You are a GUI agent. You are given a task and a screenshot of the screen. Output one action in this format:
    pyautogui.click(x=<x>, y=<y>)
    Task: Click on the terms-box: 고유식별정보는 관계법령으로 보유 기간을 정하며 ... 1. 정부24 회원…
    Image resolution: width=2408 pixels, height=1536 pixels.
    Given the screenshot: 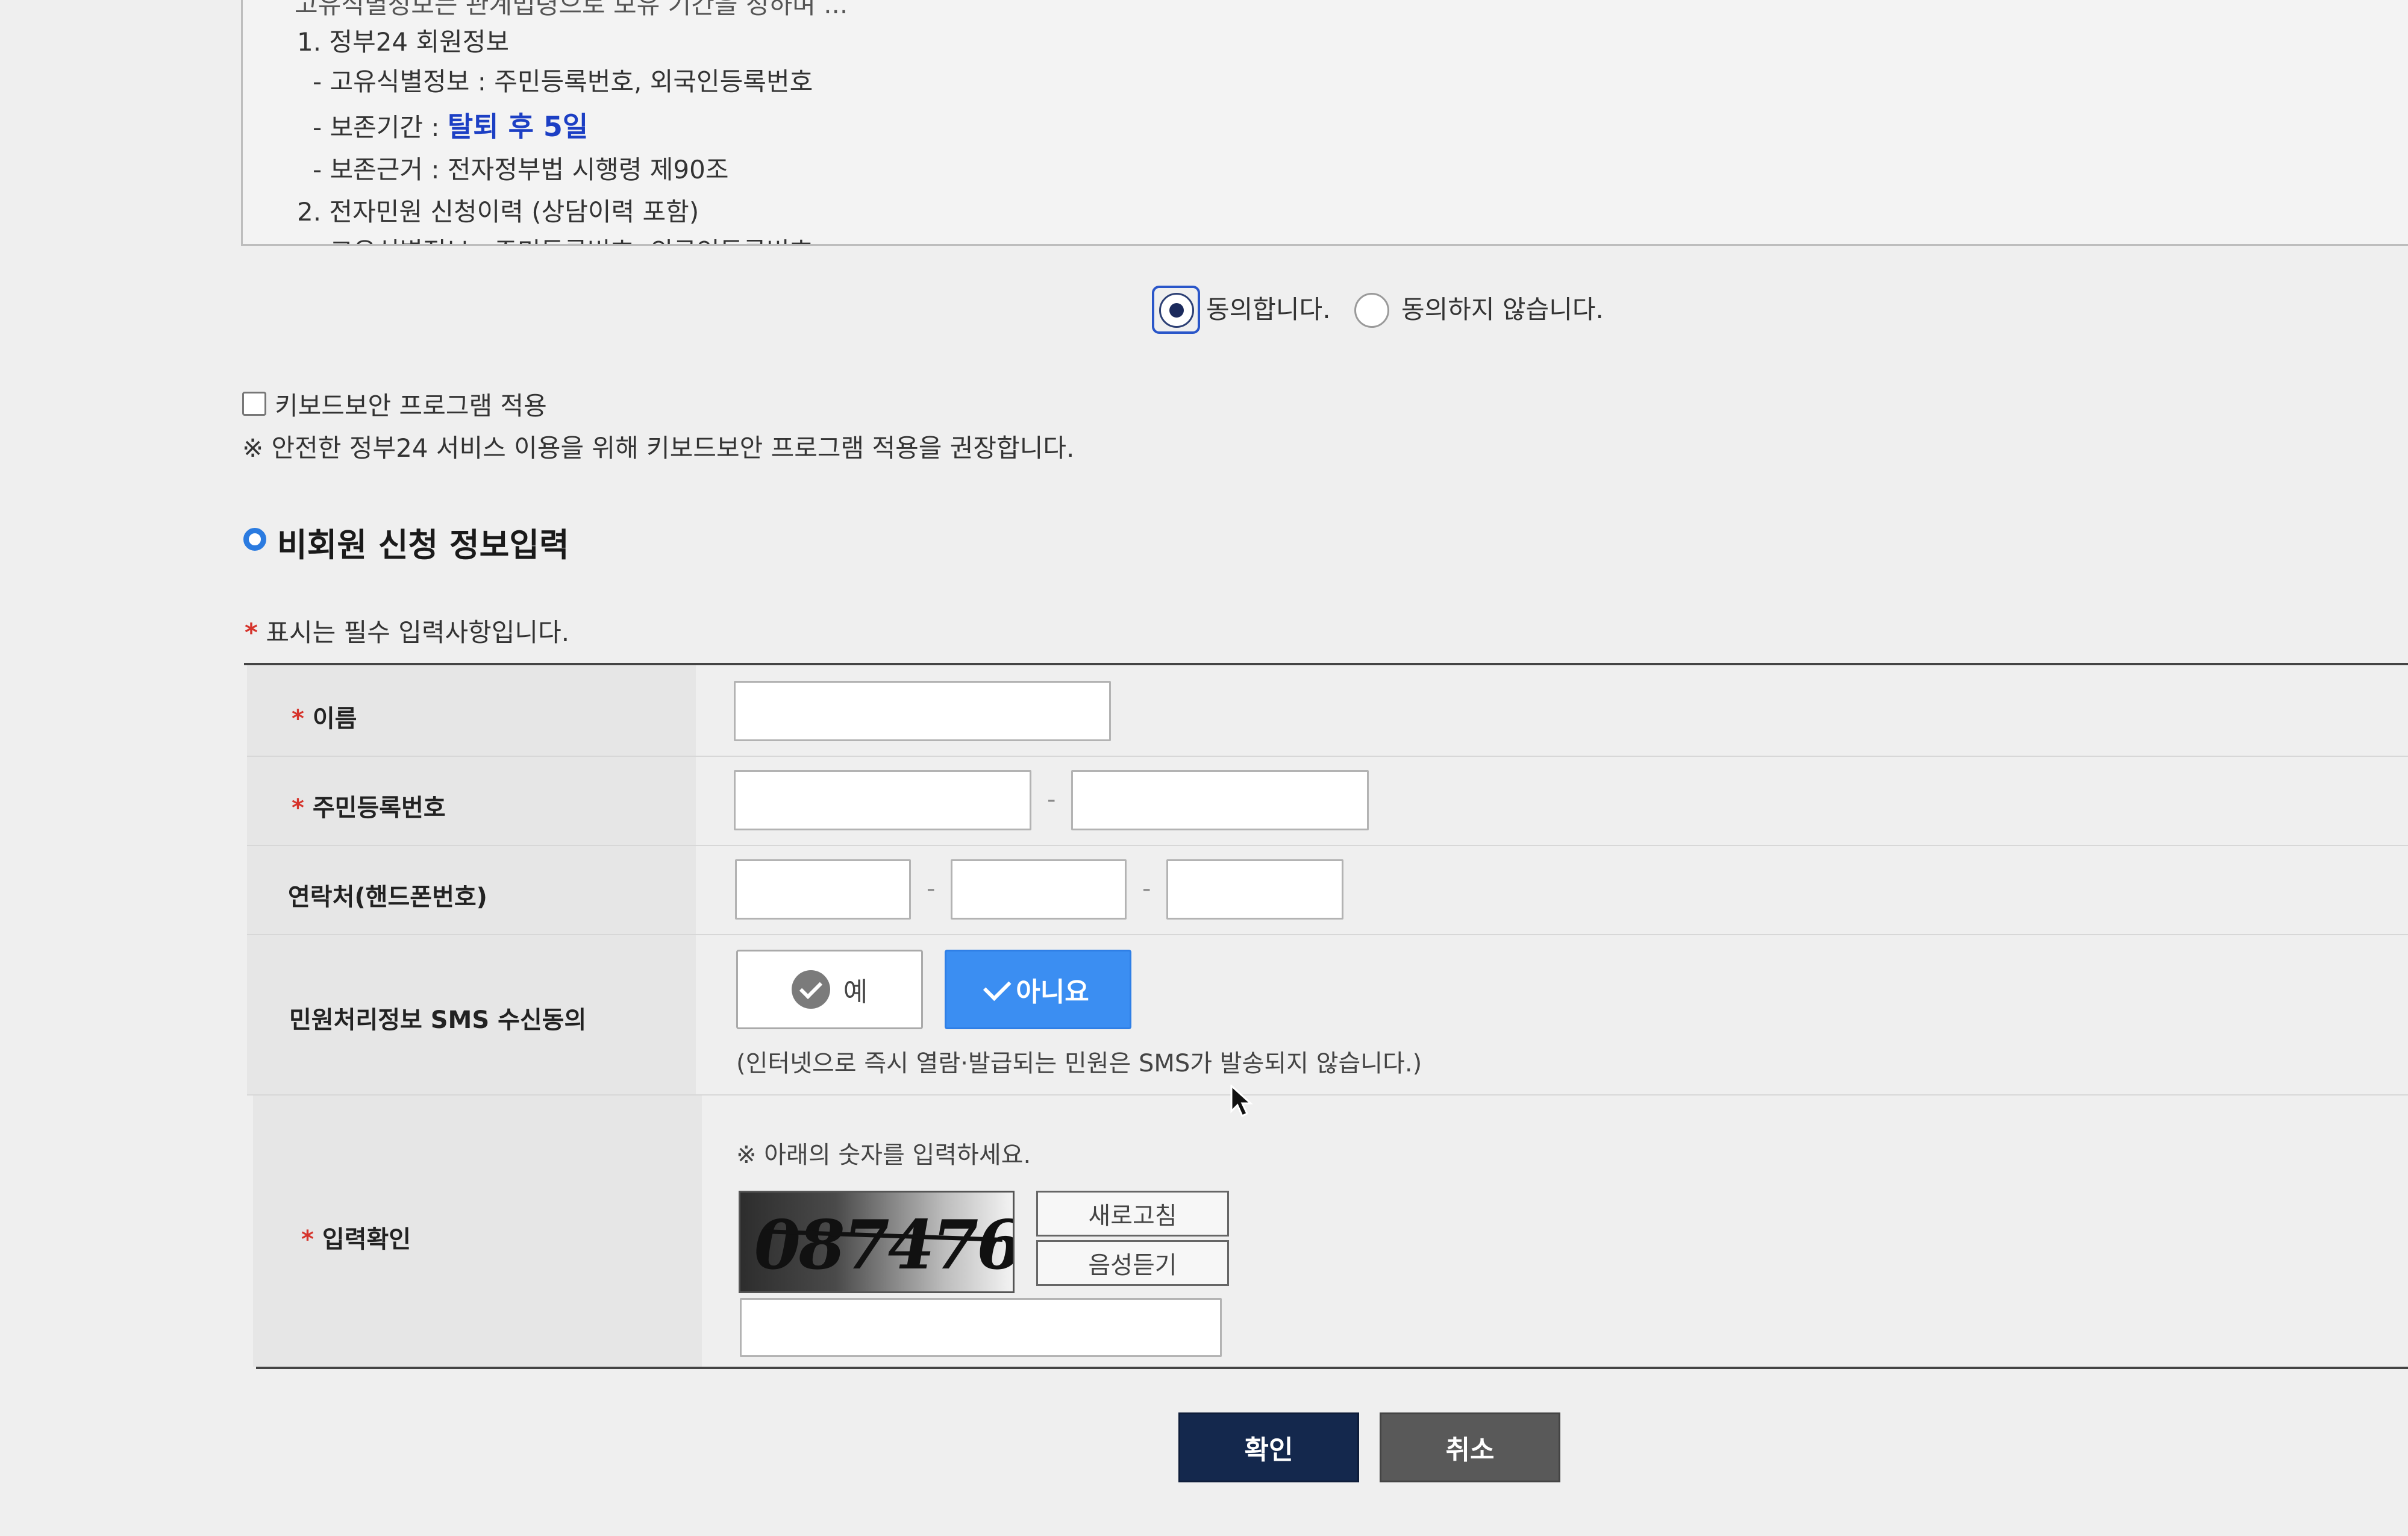 What is the action you would take?
    pyautogui.click(x=1324, y=123)
    